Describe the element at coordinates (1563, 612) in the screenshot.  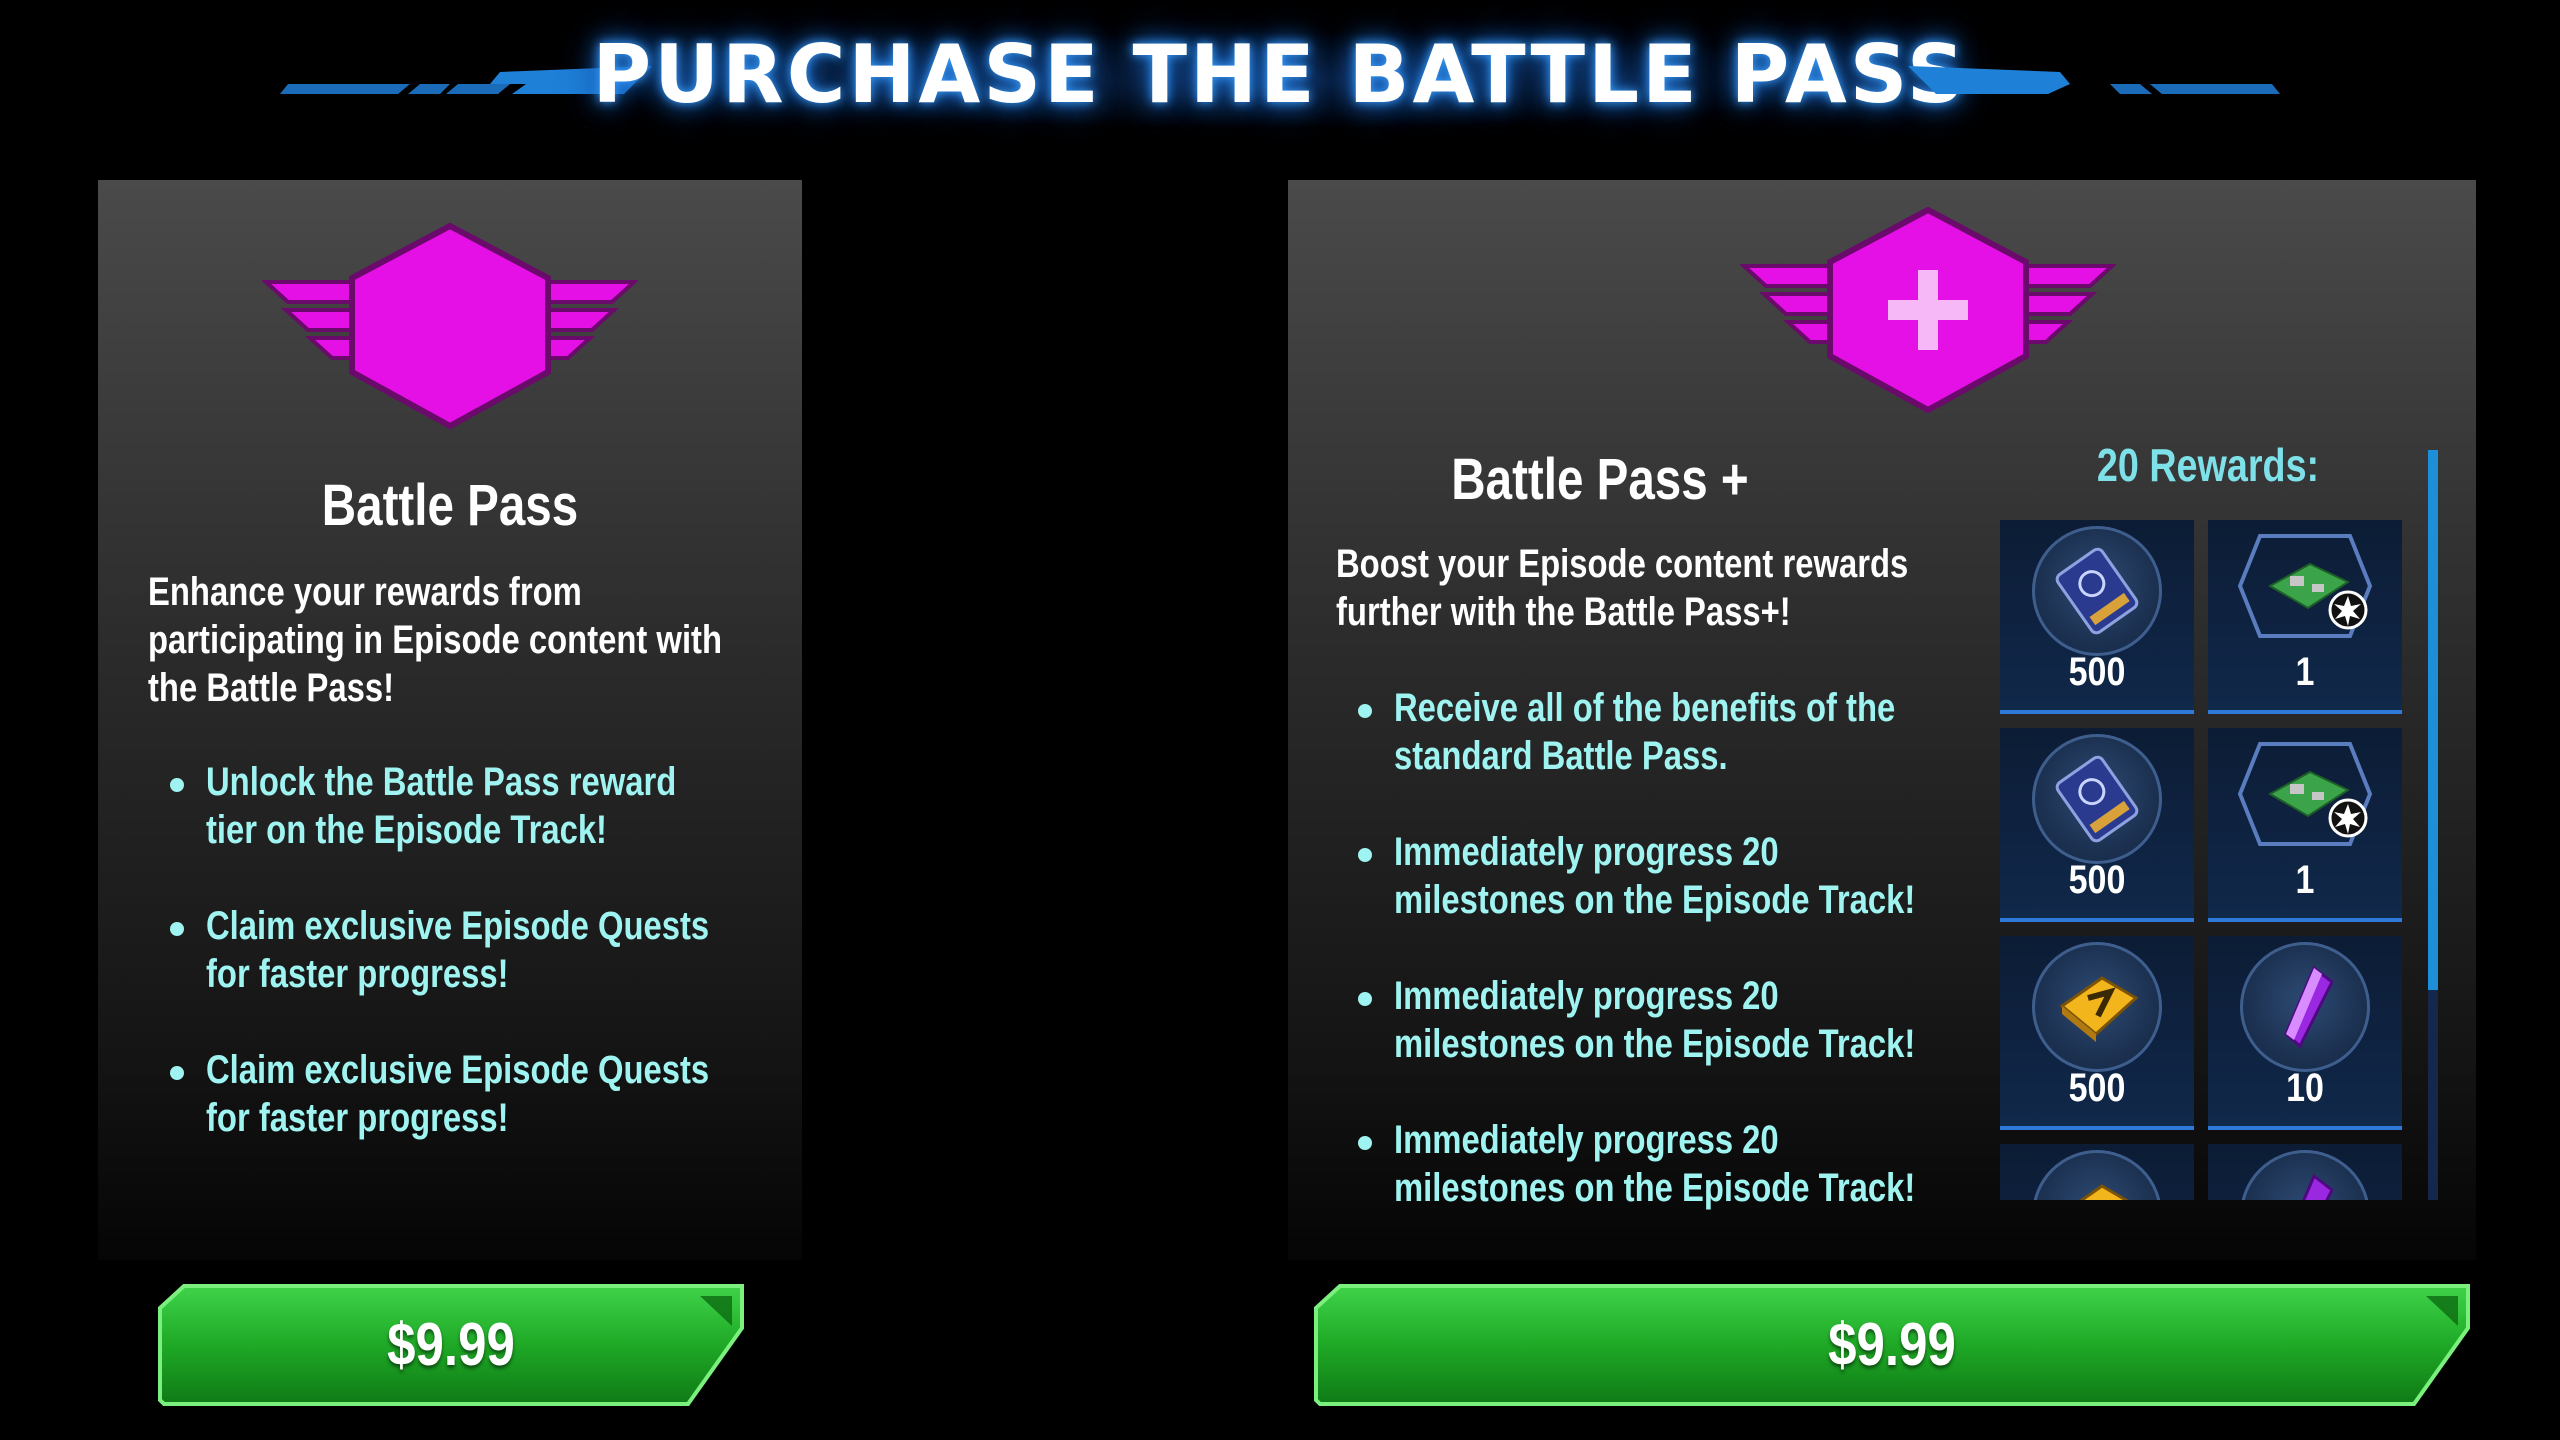
I see `description-line: further with the Battle Pass+!` at that location.